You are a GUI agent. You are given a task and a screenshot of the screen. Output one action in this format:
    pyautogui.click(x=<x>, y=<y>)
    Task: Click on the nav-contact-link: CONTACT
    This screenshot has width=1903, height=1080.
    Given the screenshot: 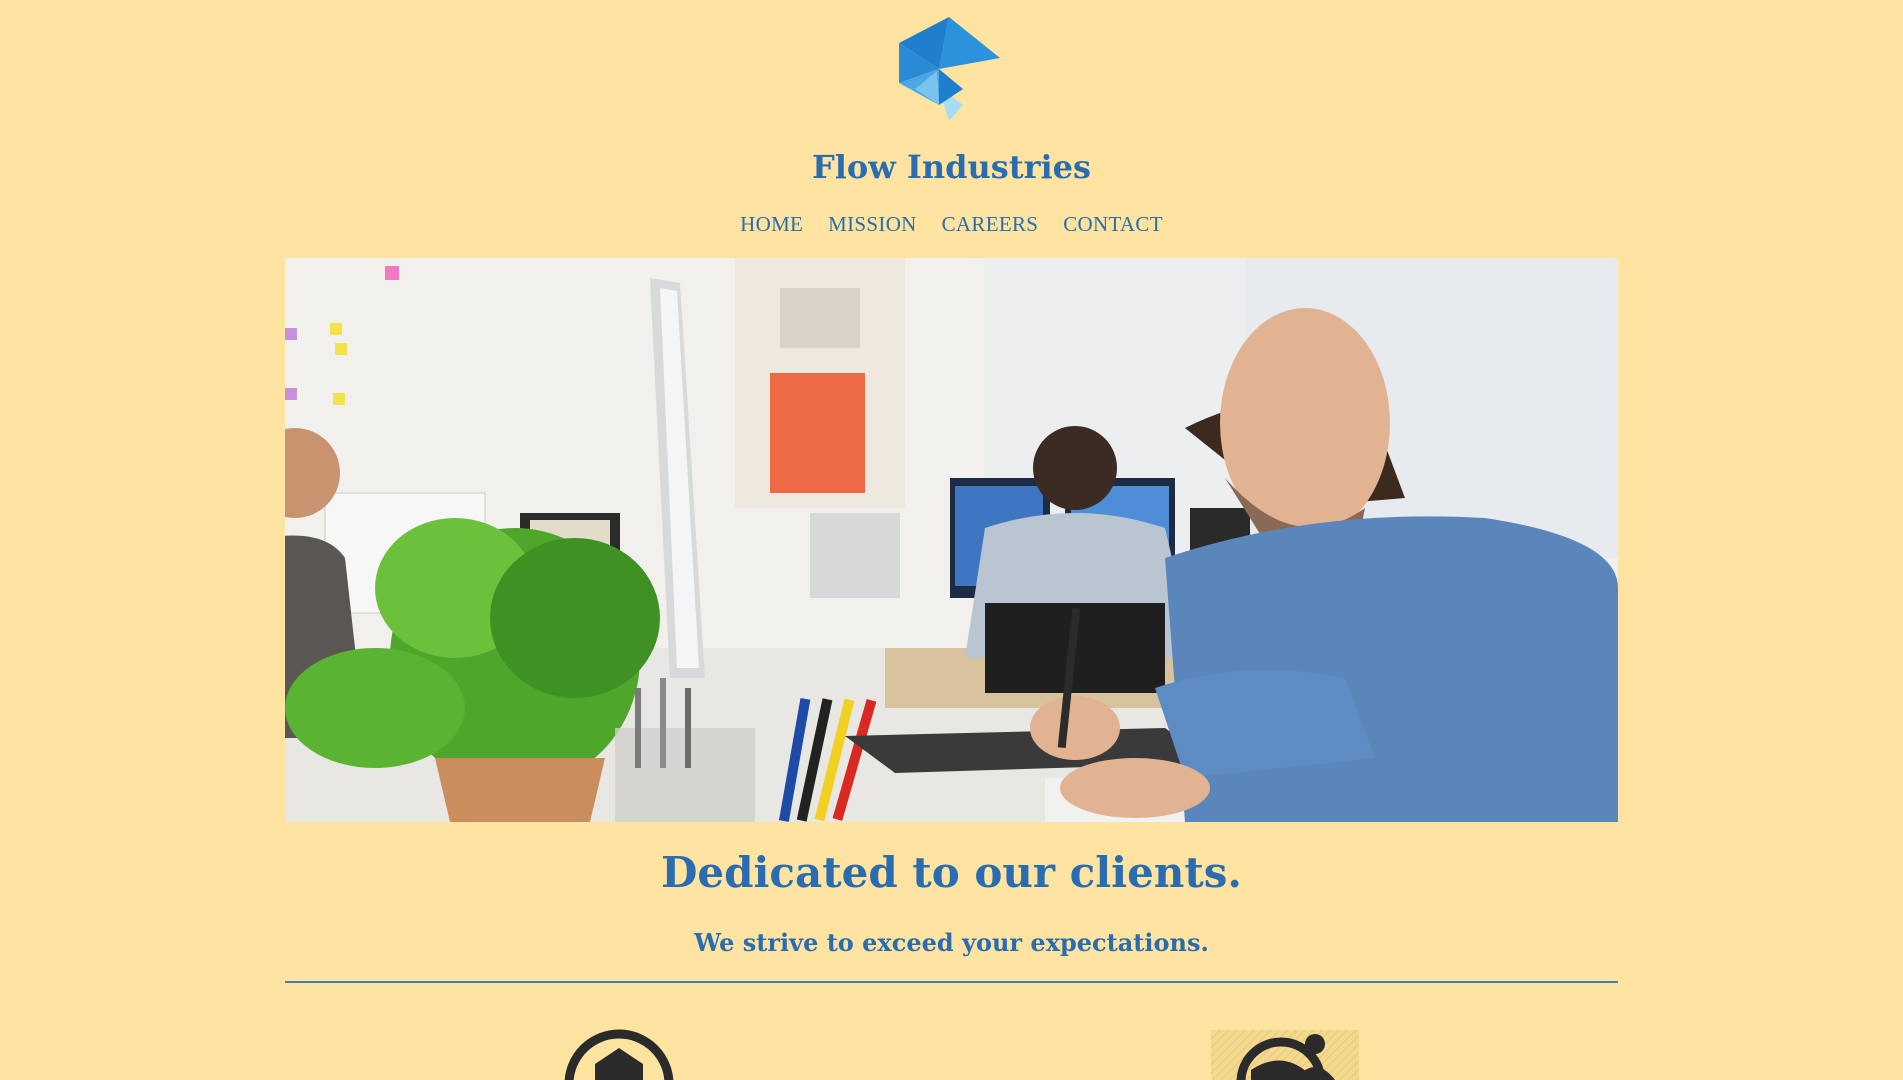 What is the action you would take?
    pyautogui.click(x=1113, y=224)
    